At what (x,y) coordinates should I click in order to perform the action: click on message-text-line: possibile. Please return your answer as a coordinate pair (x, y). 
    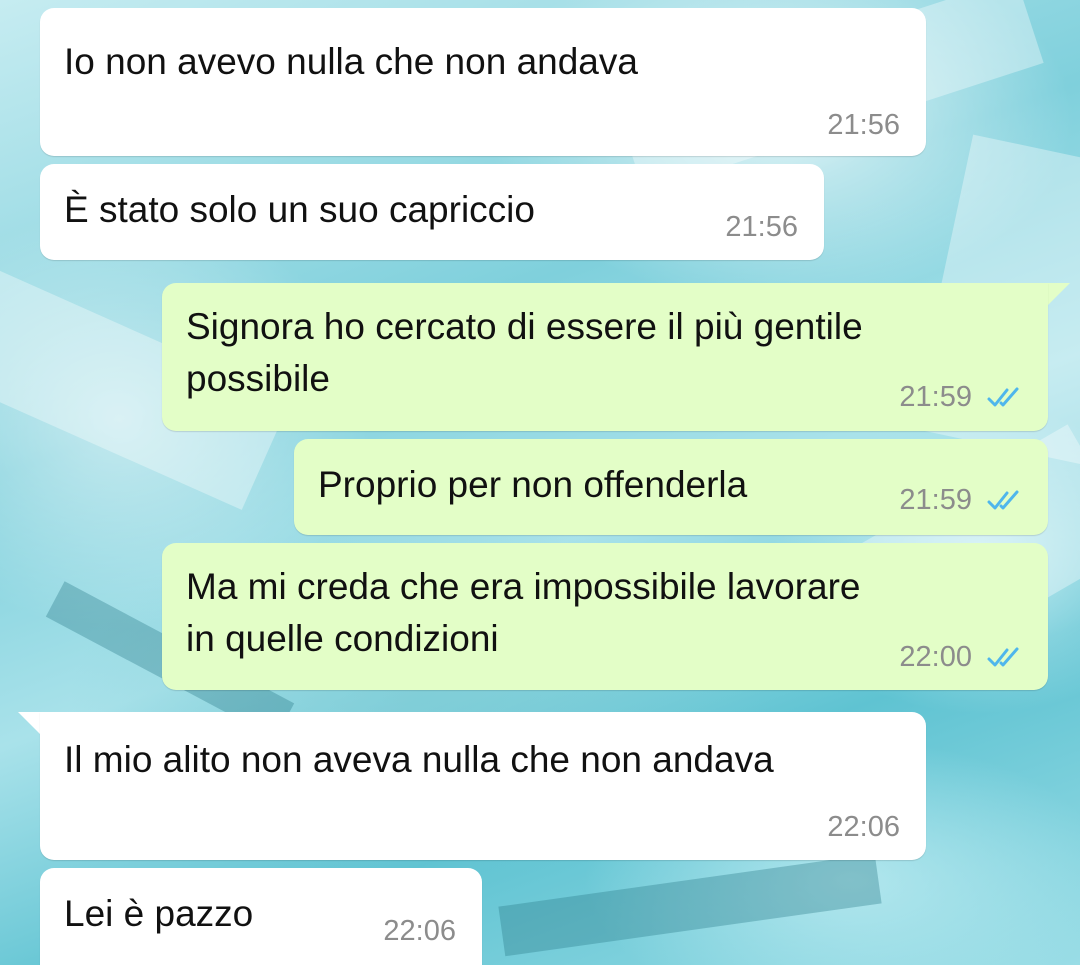
    Looking at the image, I should click on (258, 378).